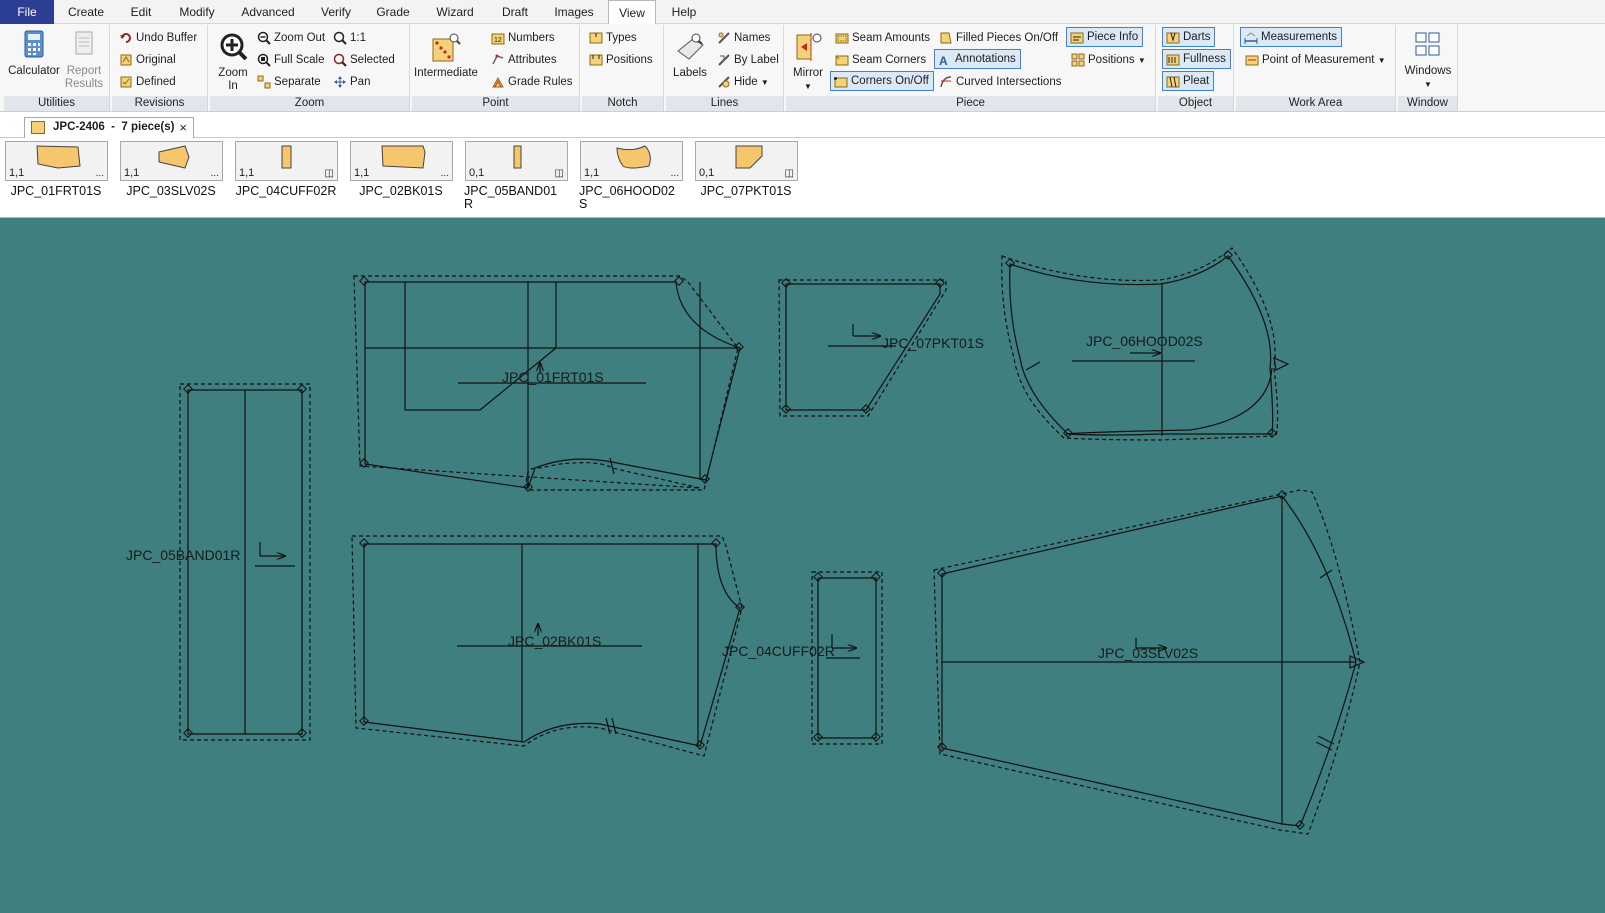 The height and width of the screenshot is (913, 1605). Describe the element at coordinates (393, 12) in the screenshot. I see `menu-grade: Grade` at that location.